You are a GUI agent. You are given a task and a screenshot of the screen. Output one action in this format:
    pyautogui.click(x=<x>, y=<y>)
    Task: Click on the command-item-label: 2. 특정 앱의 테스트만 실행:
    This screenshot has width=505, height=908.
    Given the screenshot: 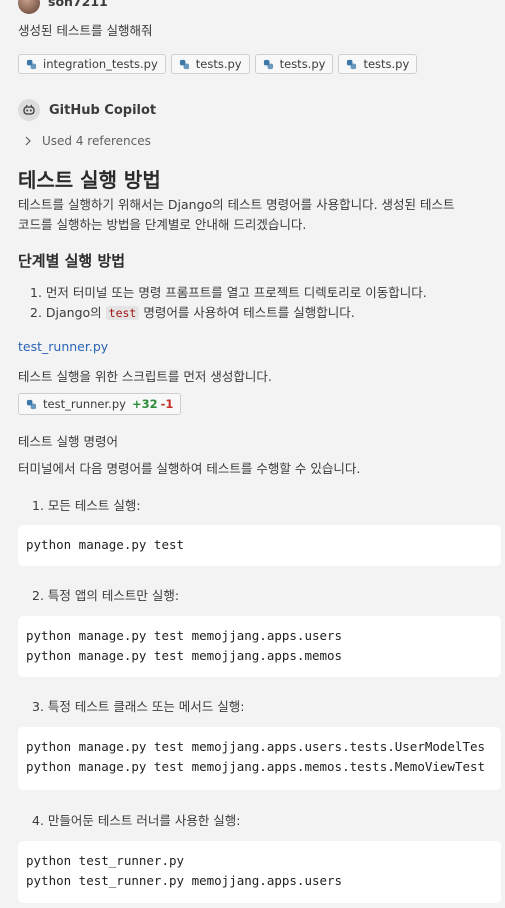 What is the action you would take?
    pyautogui.click(x=106, y=595)
    